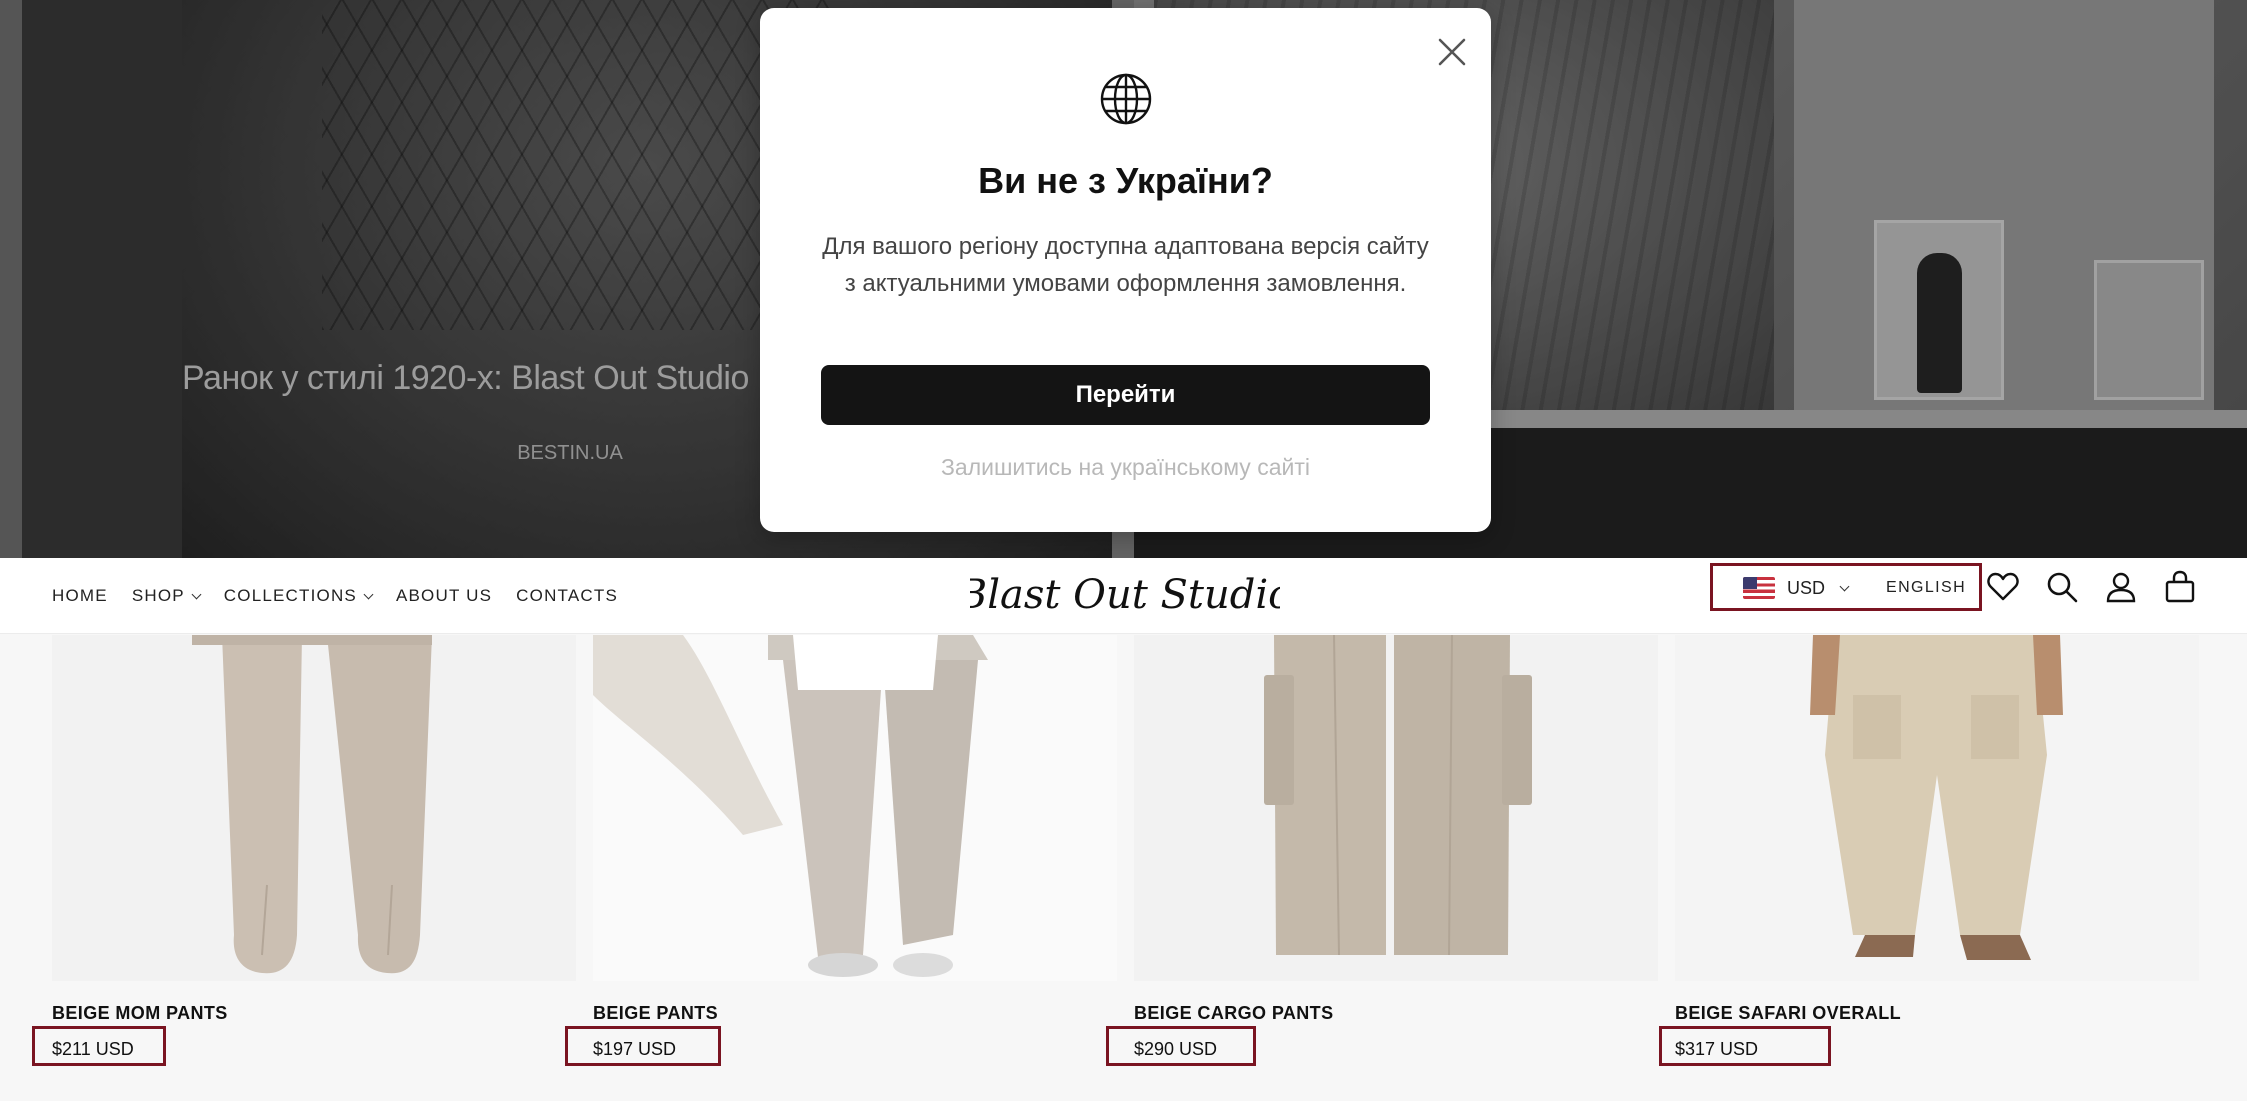 This screenshot has height=1101, width=2247. What do you see at coordinates (1717, 1049) in the screenshot?
I see `product-price: $317 USD` at bounding box center [1717, 1049].